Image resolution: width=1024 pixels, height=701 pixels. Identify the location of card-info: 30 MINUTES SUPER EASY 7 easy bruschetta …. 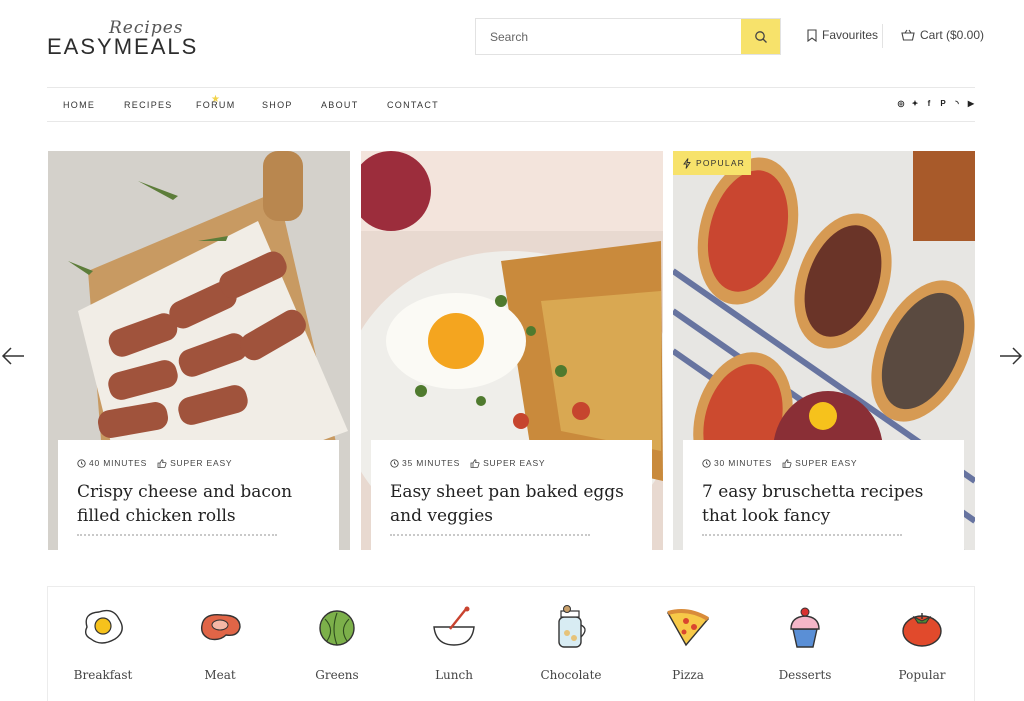
(823, 495).